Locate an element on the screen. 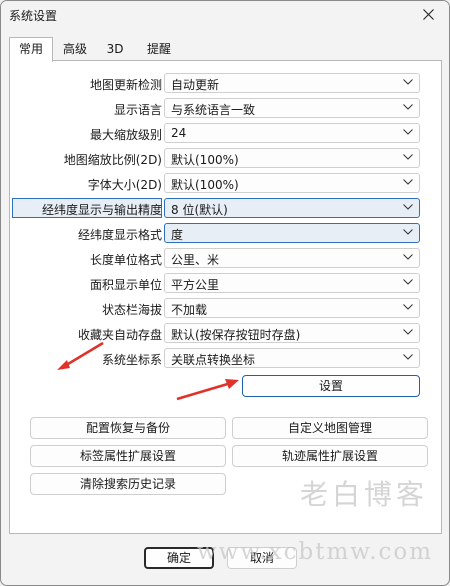  setting-row-area-unit: 面积显示单位 平方公里 is located at coordinates (225, 284).